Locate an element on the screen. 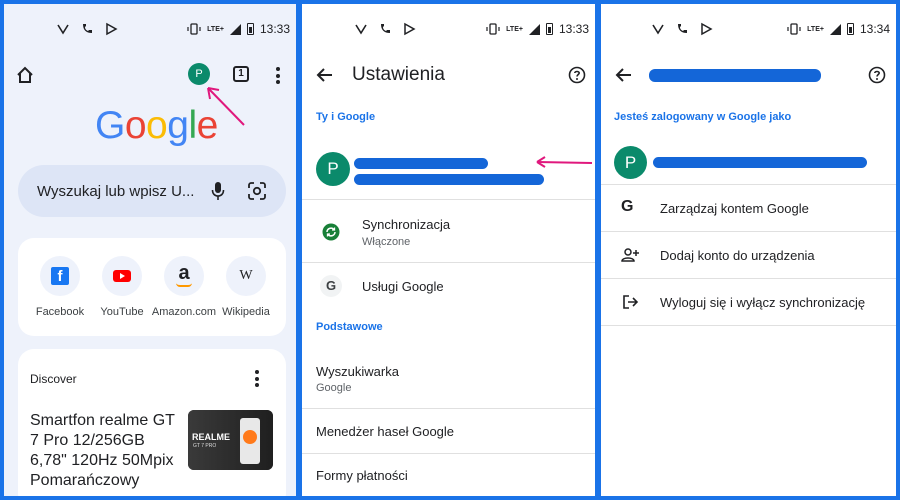 The height and width of the screenshot is (500, 900). sync-row: Synchronizacja Włączone is located at coordinates (448, 231).